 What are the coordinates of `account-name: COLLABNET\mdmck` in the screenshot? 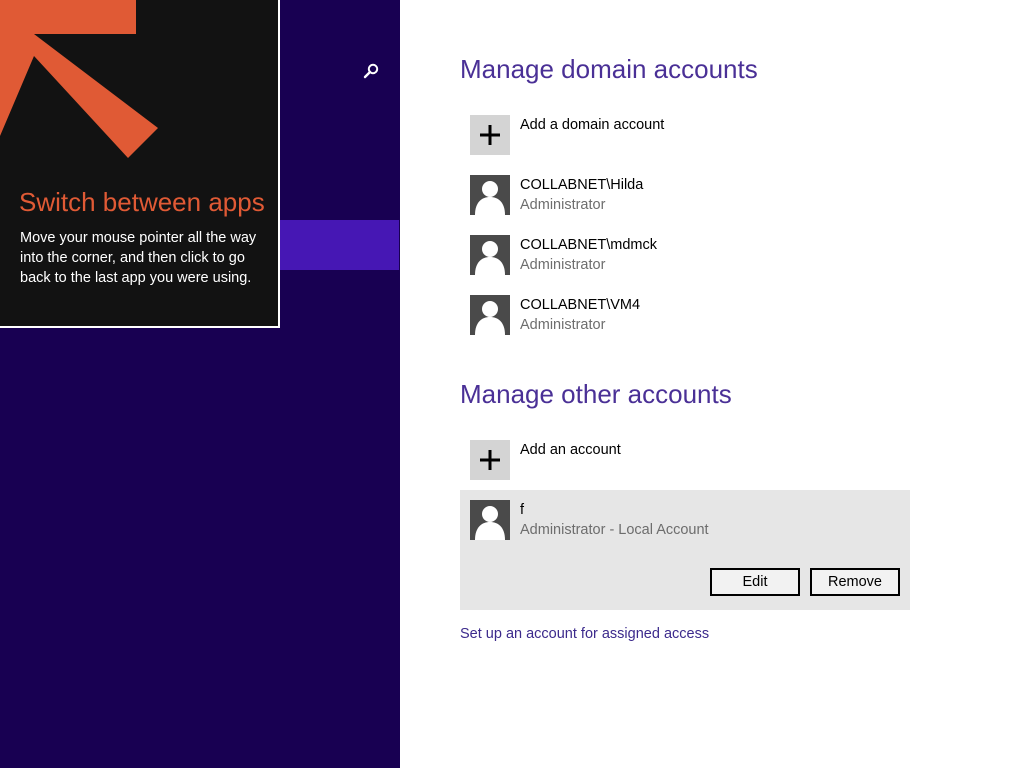 It's located at (588, 245).